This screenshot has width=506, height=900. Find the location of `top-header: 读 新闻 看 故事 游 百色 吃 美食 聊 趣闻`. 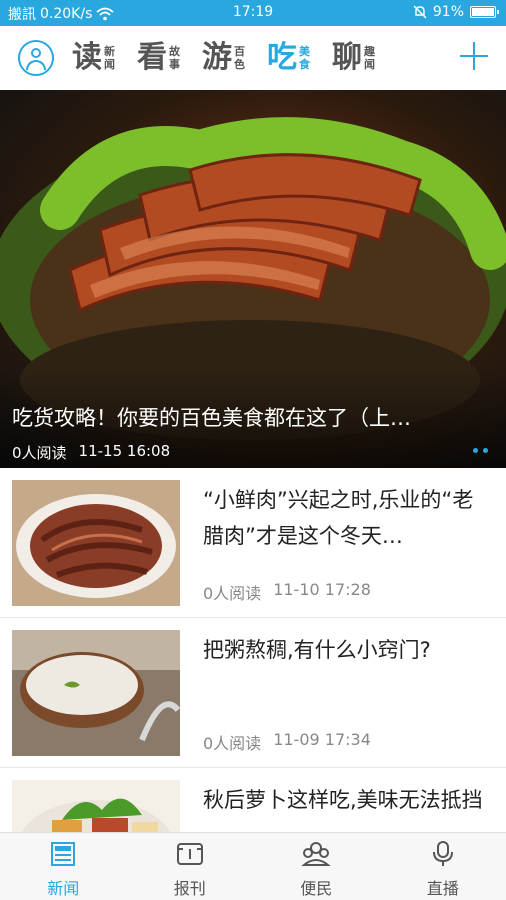

top-header: 读 新闻 看 故事 游 百色 吃 美食 聊 趣闻 is located at coordinates (253, 58).